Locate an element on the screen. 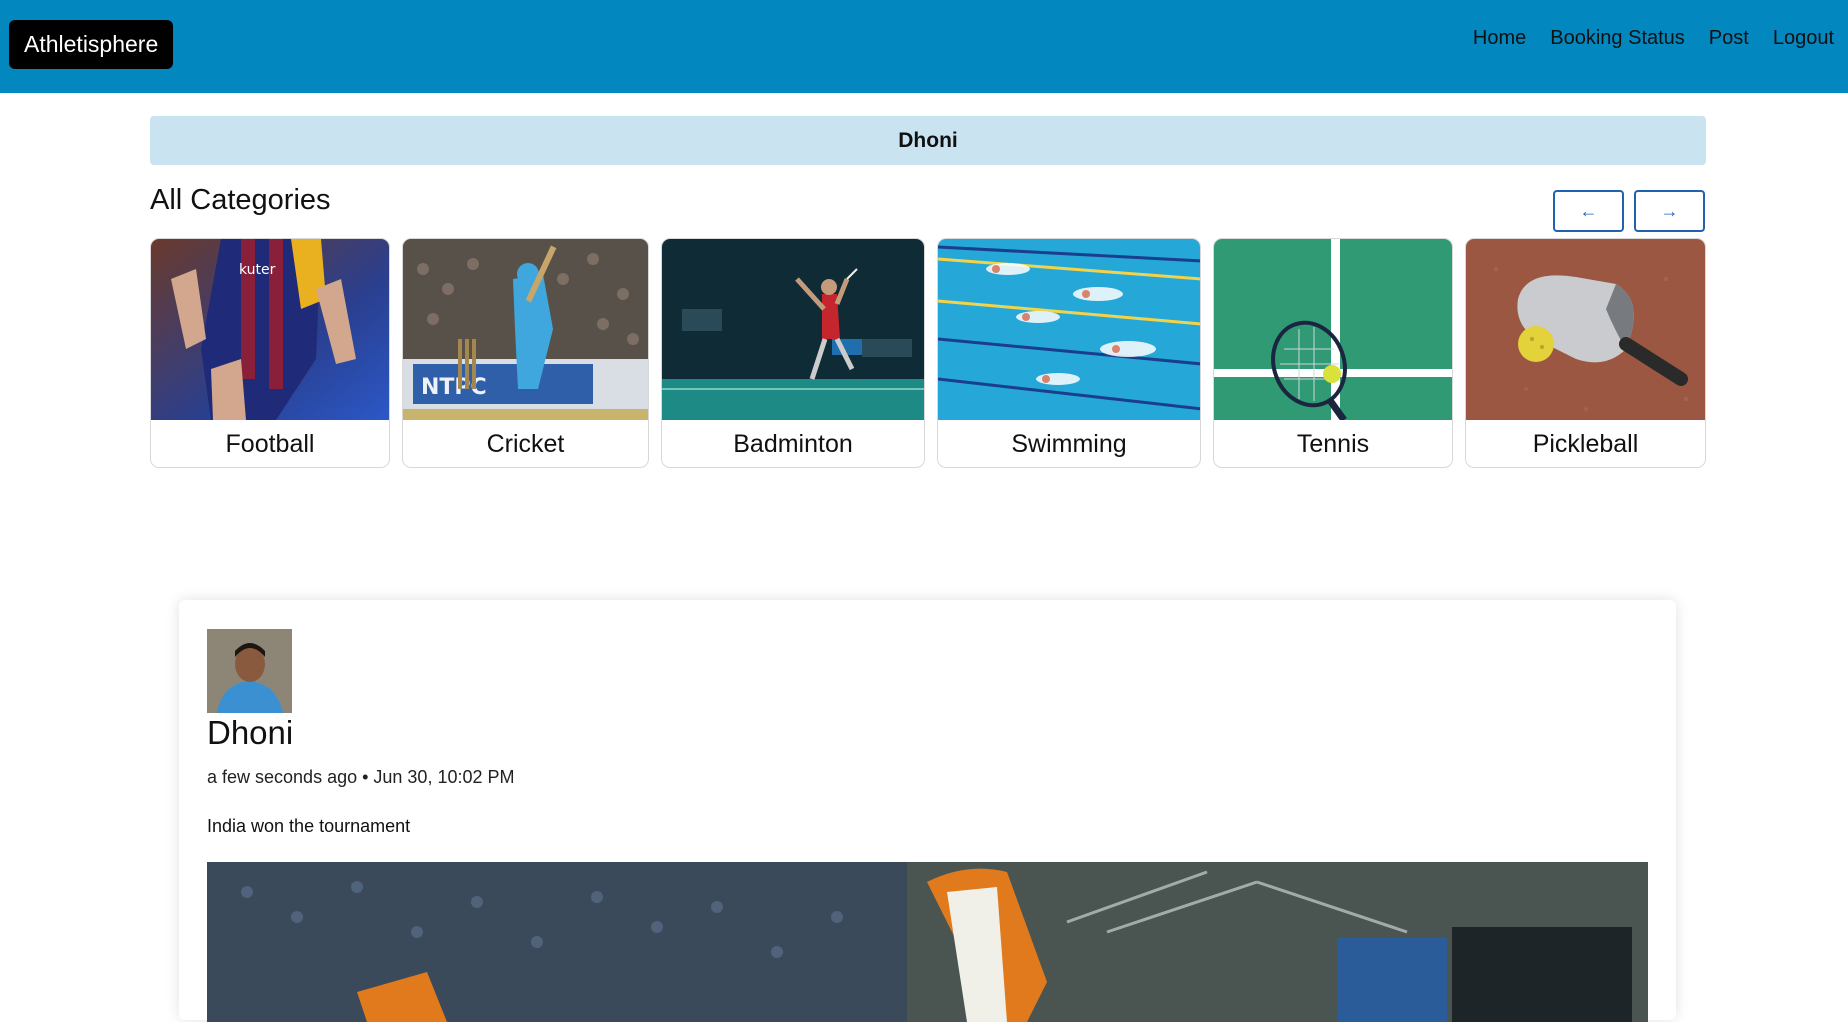  nav-links: Home Booking Status Post Logout is located at coordinates (1653, 38).